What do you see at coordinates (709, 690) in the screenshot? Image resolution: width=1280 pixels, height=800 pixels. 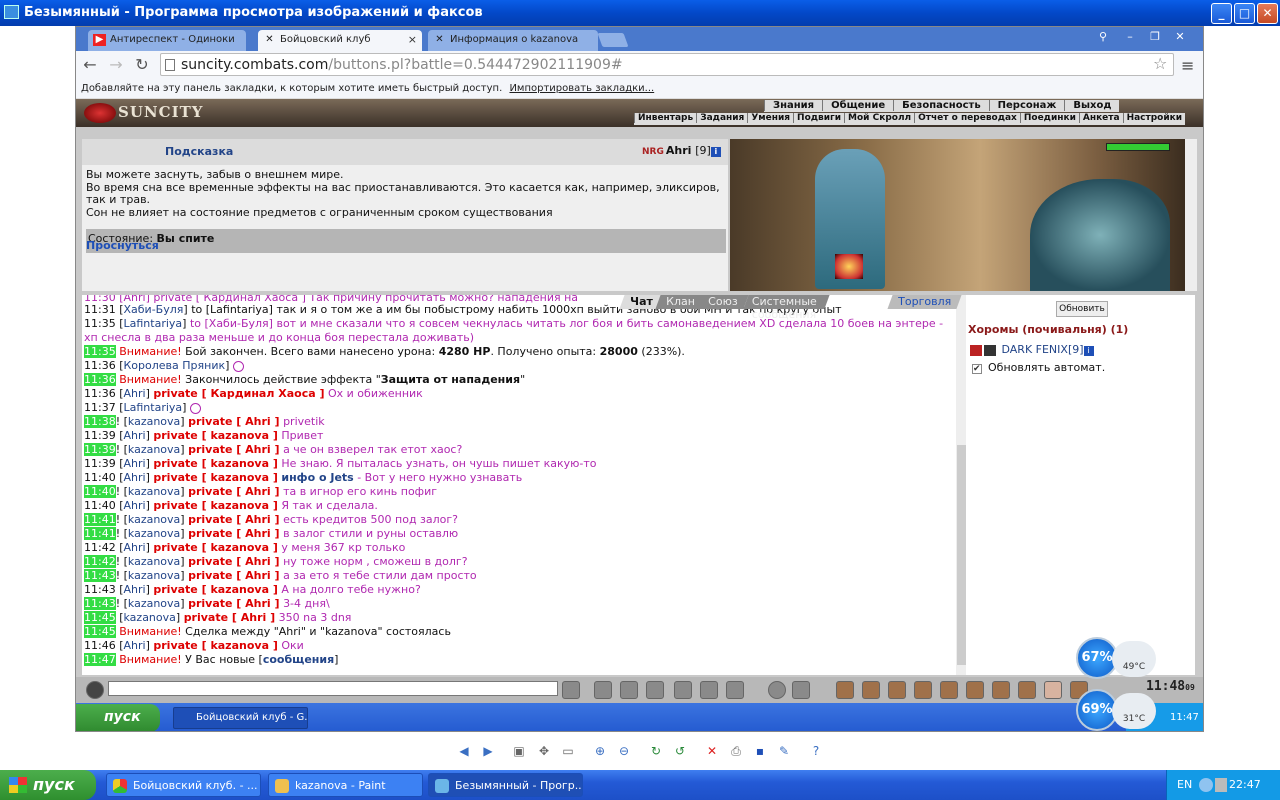 I see `translit-icon` at bounding box center [709, 690].